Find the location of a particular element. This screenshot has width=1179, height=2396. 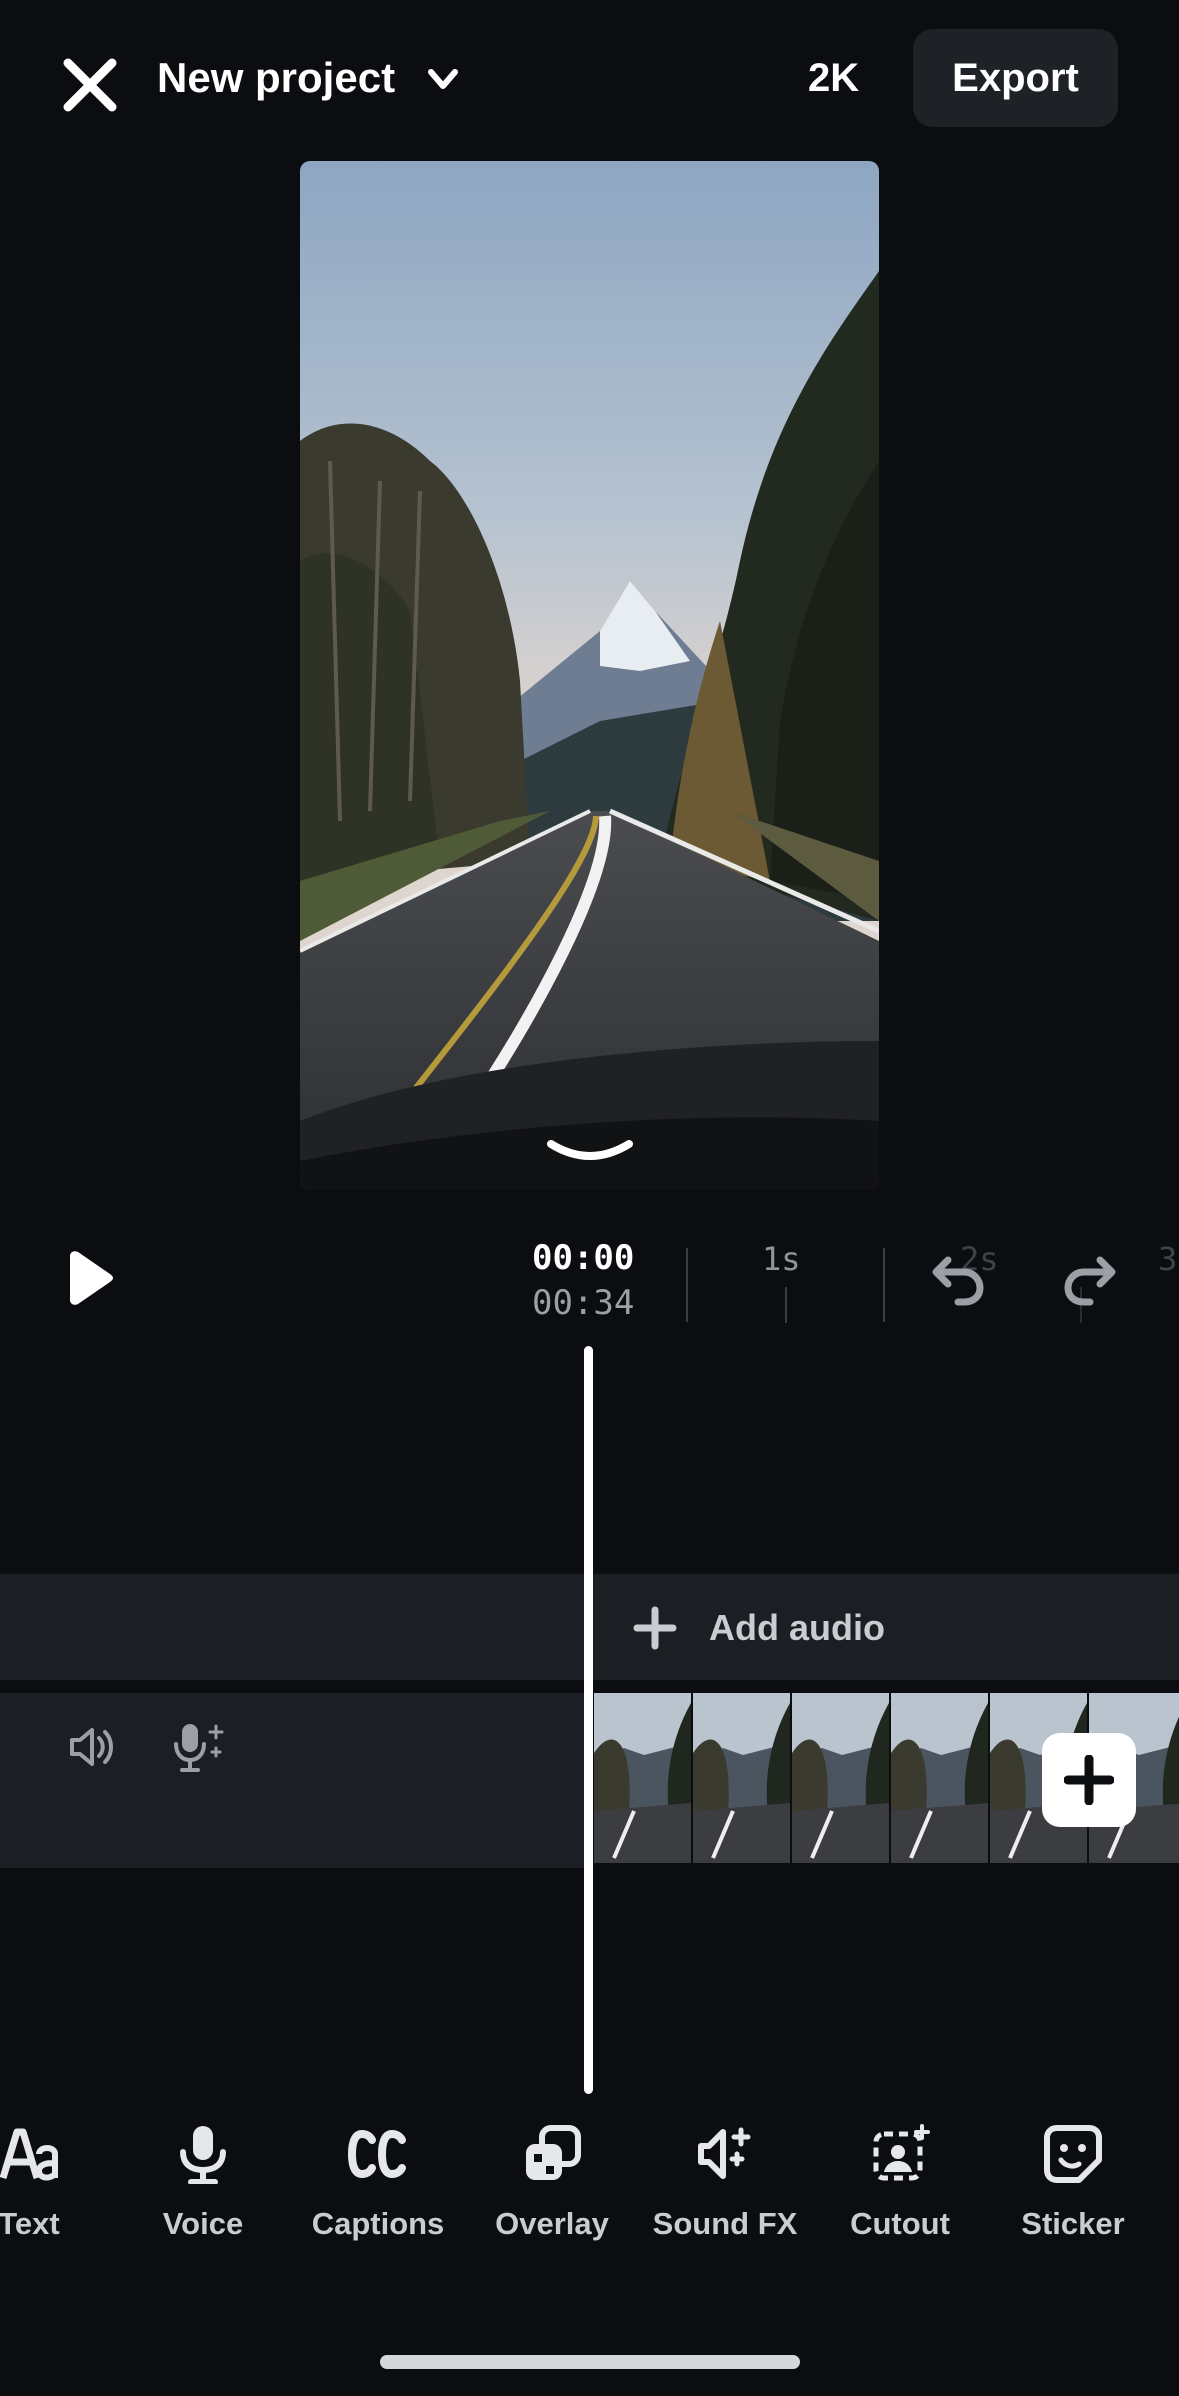

tool-label: Sound FX is located at coordinates (725, 2223).